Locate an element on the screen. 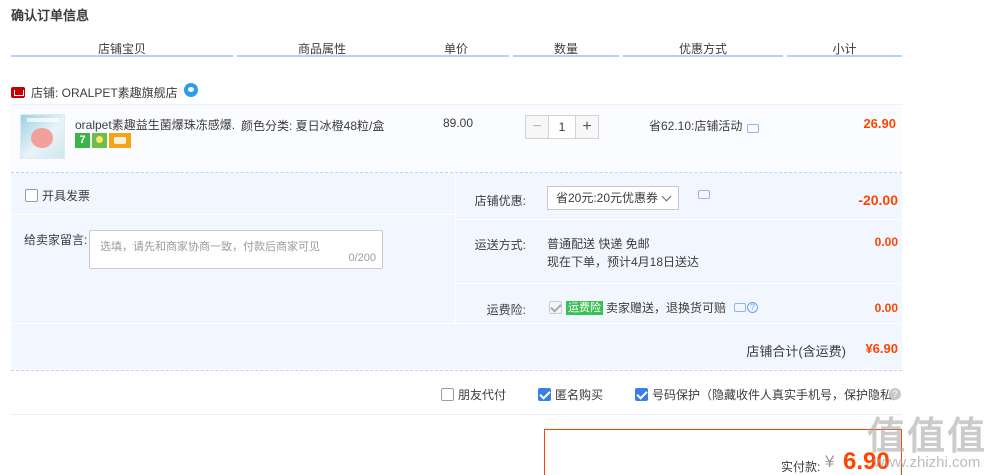 This screenshot has width=993, height=475. shop-total-label: 店铺合计(含运费) is located at coordinates (796, 351).